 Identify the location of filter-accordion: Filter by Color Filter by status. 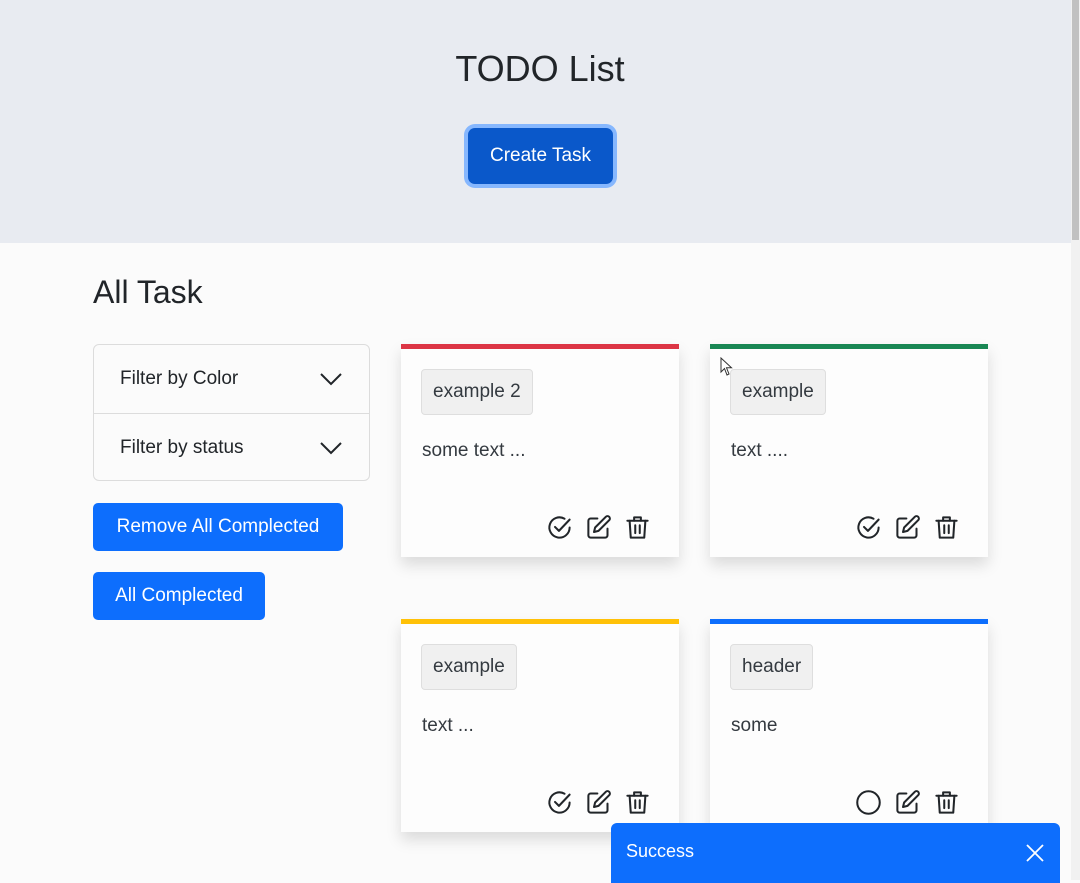
(231, 412).